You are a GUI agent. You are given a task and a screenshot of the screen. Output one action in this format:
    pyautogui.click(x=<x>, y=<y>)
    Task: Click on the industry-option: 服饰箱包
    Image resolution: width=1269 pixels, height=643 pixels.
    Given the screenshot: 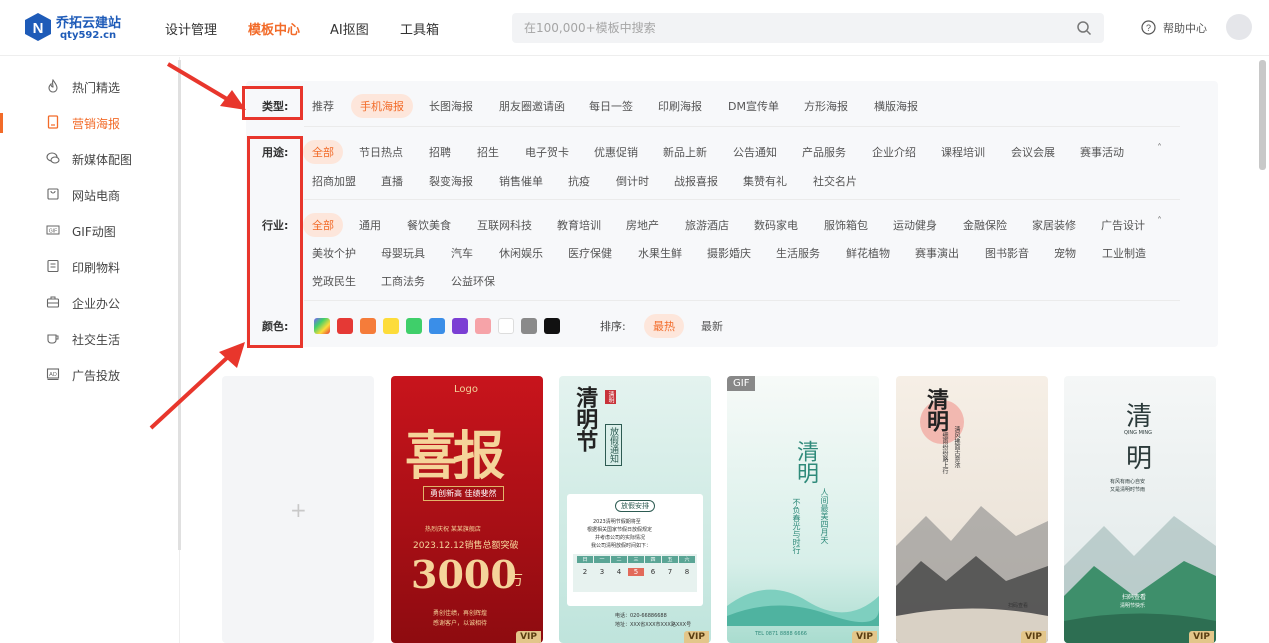 What is the action you would take?
    pyautogui.click(x=846, y=225)
    